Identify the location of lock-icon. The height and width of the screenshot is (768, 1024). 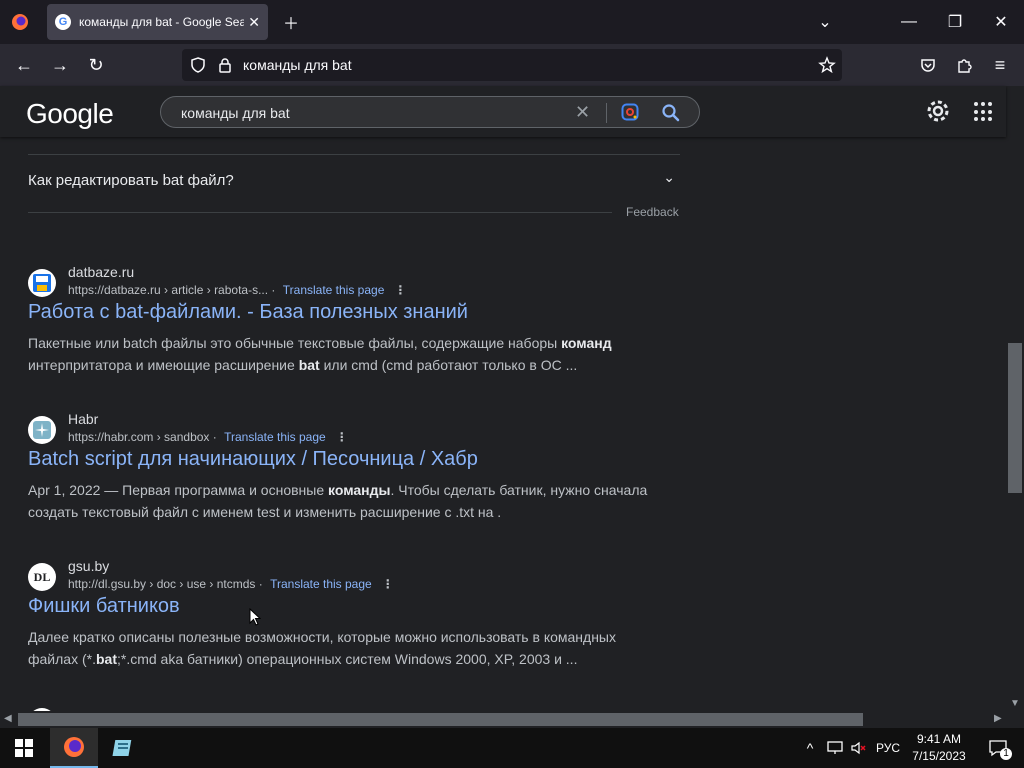
(225, 65).